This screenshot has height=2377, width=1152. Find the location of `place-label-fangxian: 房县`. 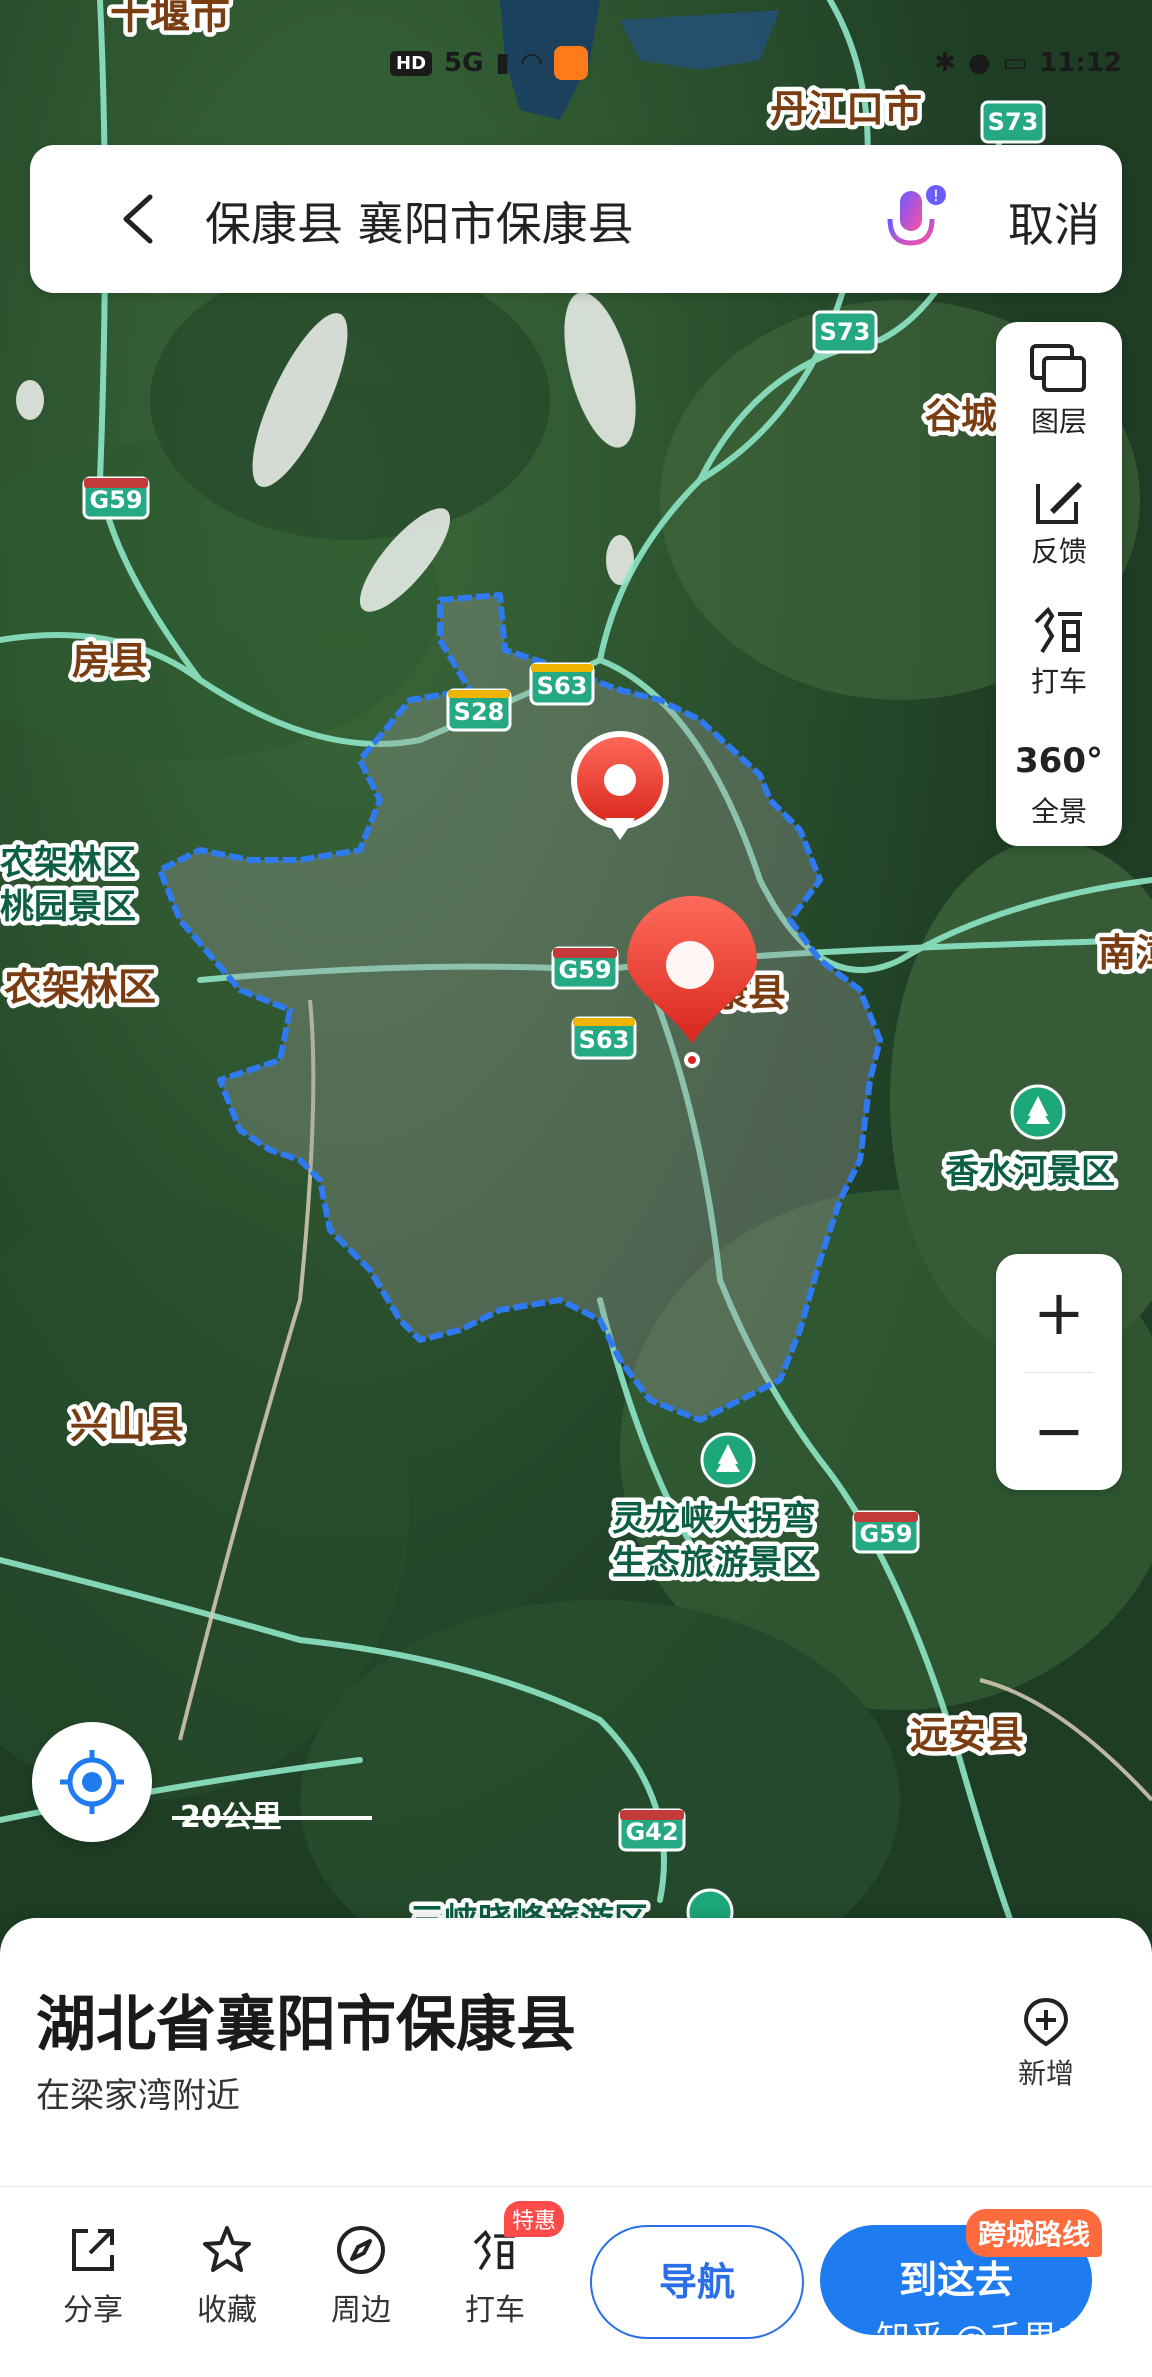

place-label-fangxian: 房县 is located at coordinates (110, 661).